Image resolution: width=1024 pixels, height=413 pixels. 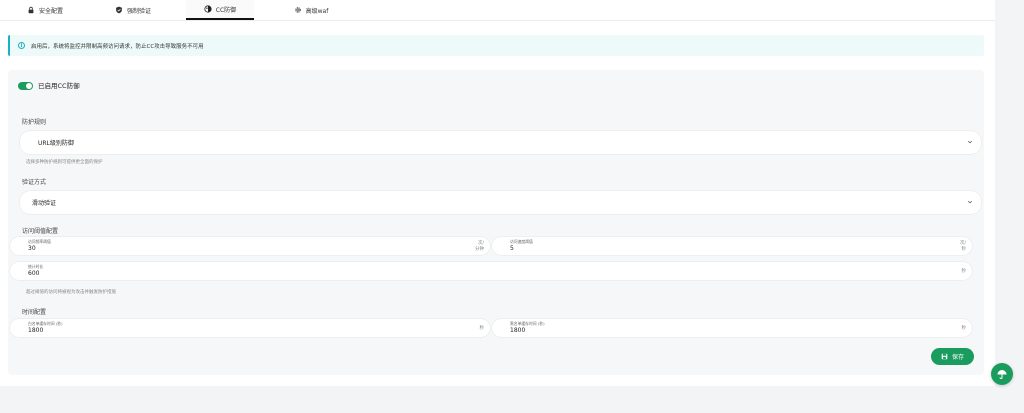 What do you see at coordinates (957, 357) in the screenshot?
I see `save-label: 保存` at bounding box center [957, 357].